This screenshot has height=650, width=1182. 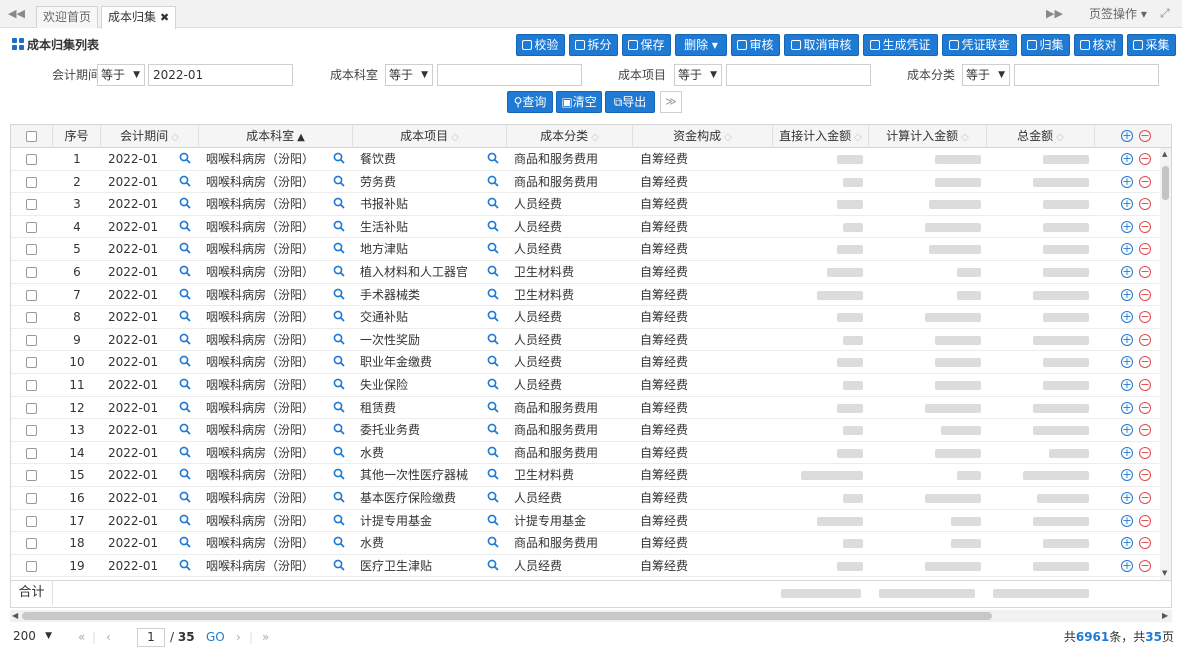 What do you see at coordinates (1165, 183) in the screenshot?
I see `vertical-scroll-thumb` at bounding box center [1165, 183].